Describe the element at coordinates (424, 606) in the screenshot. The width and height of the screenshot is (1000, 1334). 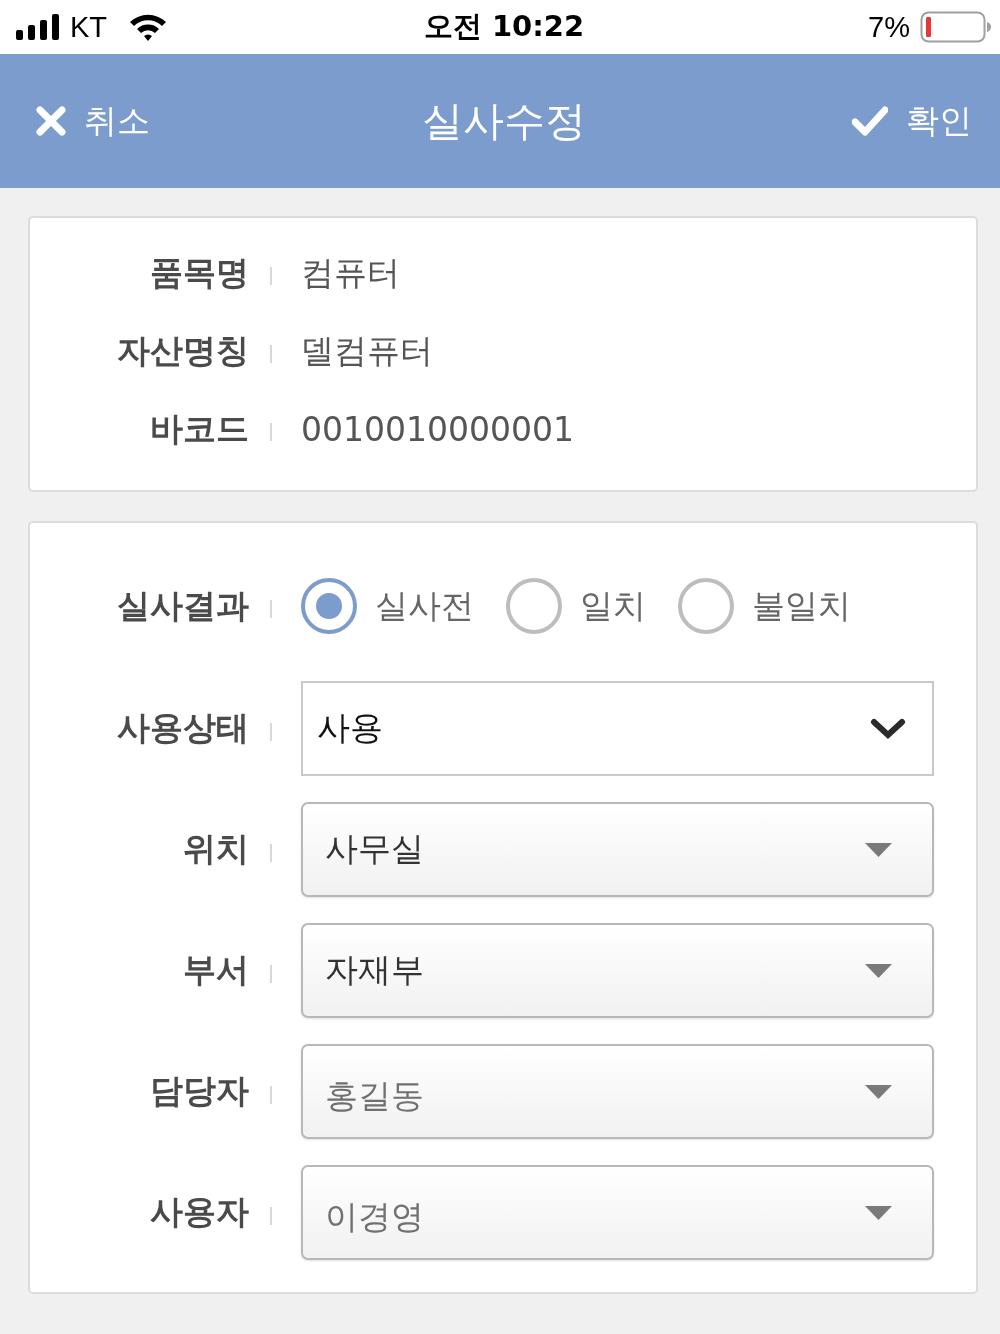
I see `radio-label: 실사전` at that location.